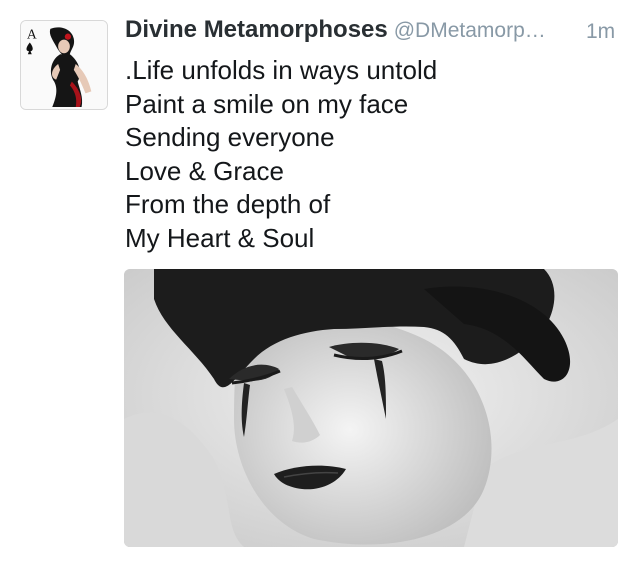 The height and width of the screenshot is (567, 640). I want to click on avatar-image: A, so click(64, 65).